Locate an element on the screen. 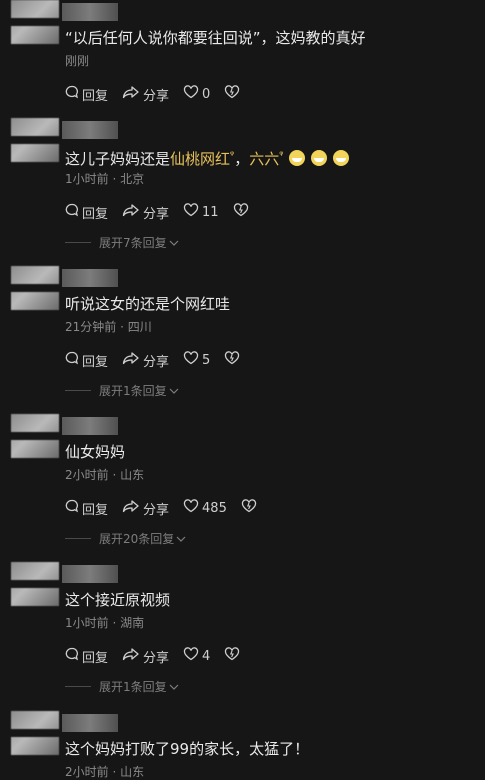  search-icon: ᵠ is located at coordinates (281, 155).